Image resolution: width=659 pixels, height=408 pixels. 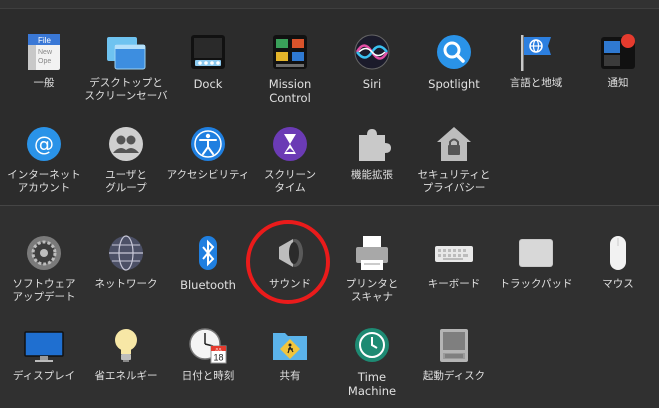 I want to click on at-sign-icon: @, so click(x=44, y=144).